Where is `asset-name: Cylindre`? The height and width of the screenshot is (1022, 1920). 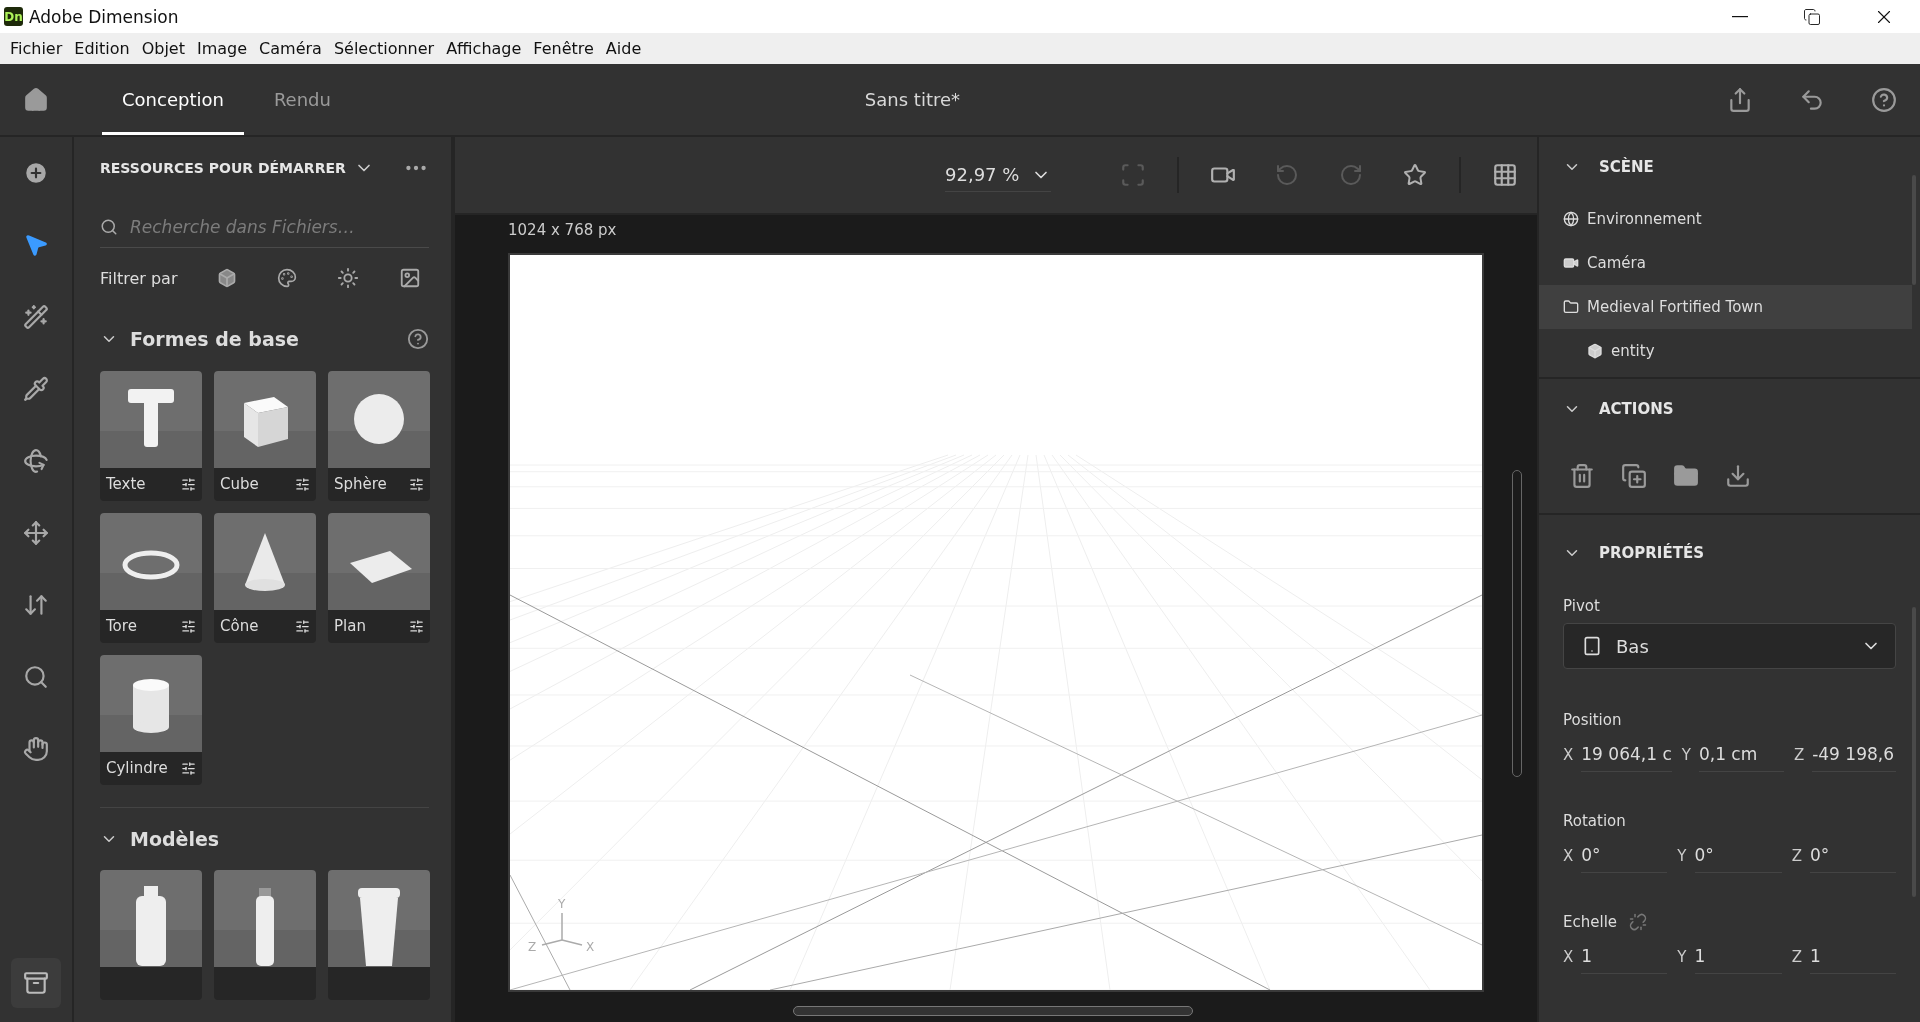 asset-name: Cylindre is located at coordinates (137, 768).